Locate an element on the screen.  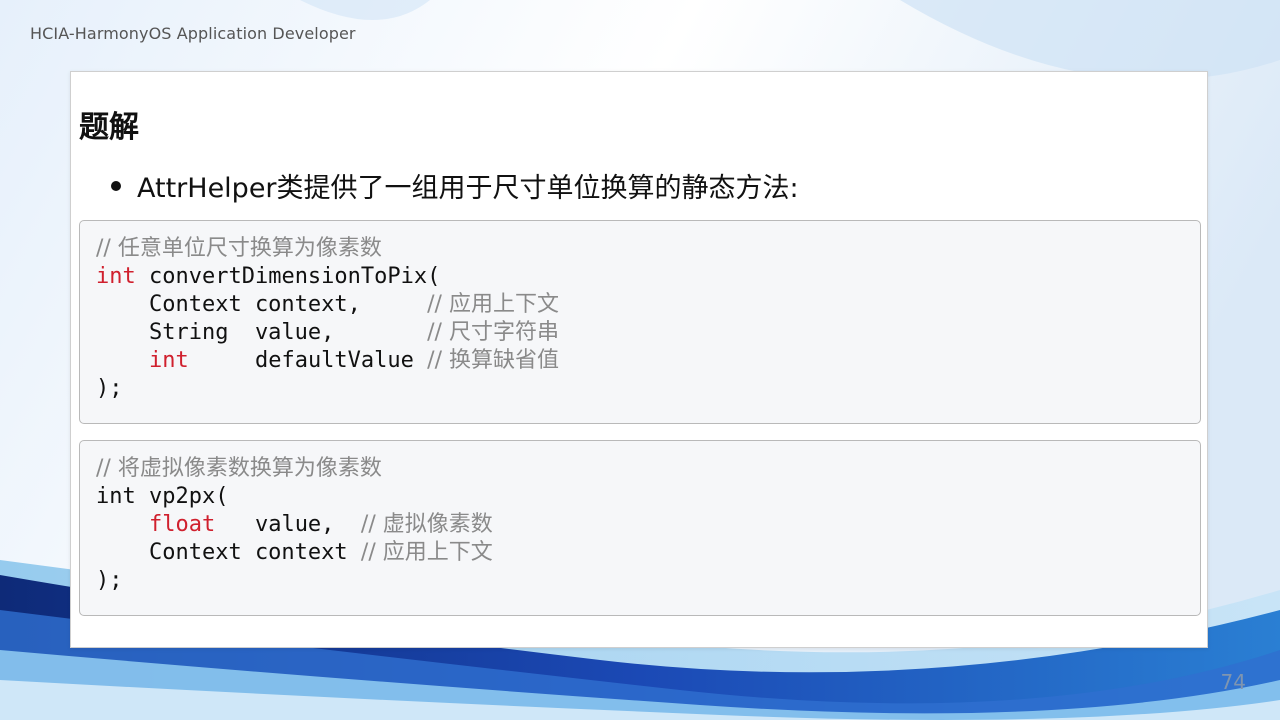
code-text: Context context is located at coordinates (228, 552).